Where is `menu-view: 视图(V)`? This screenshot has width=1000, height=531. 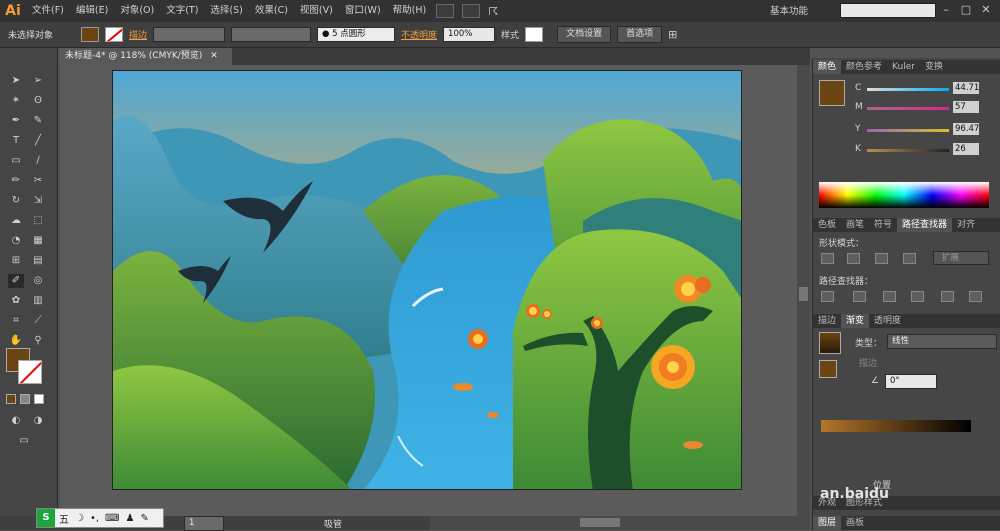 menu-view: 视图(V) is located at coordinates (316, 11).